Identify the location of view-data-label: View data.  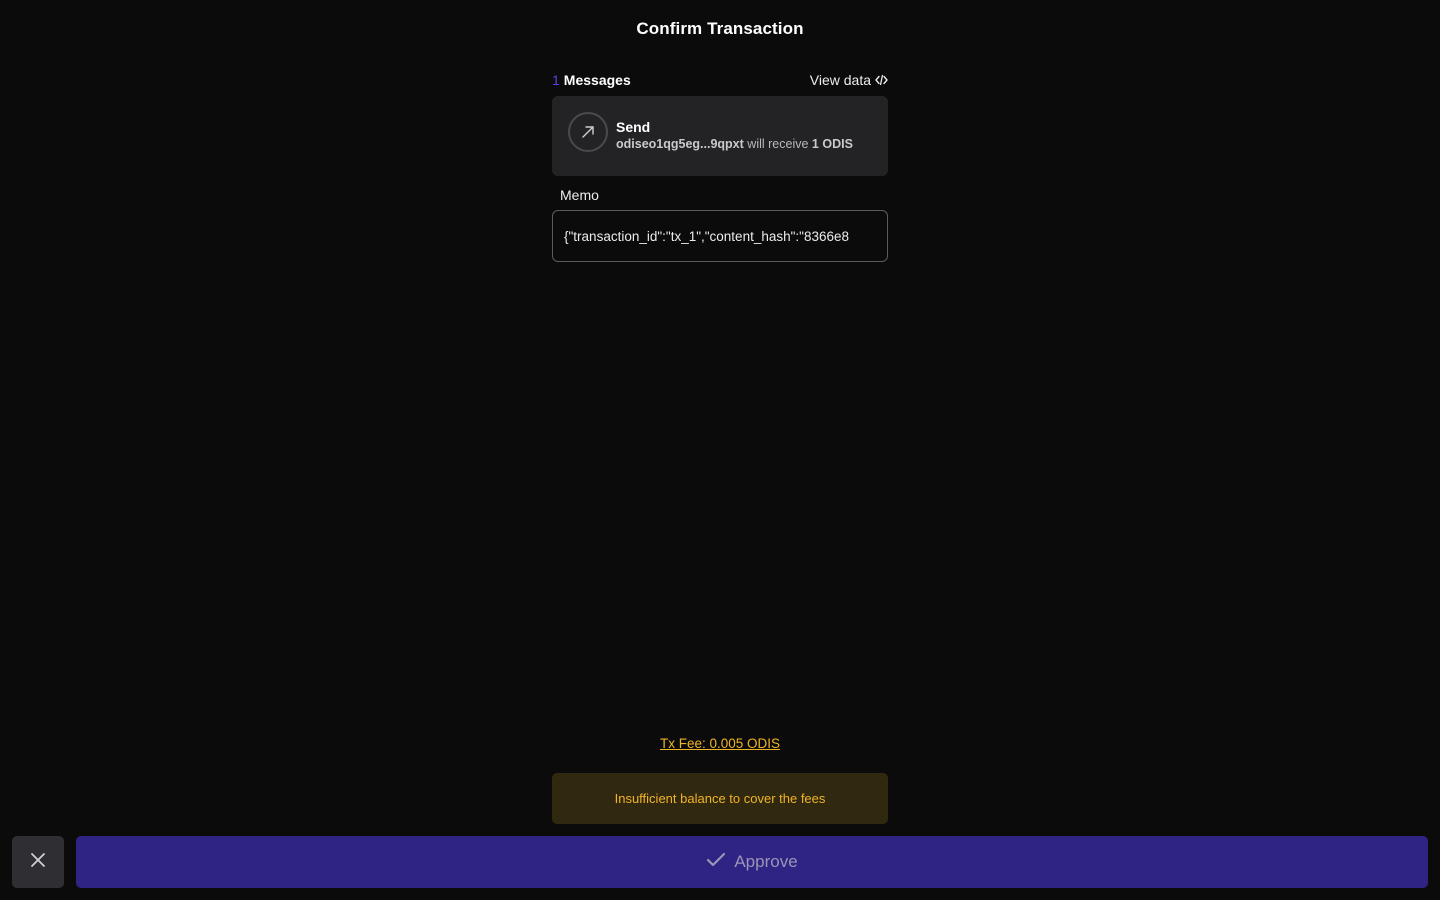
(840, 80).